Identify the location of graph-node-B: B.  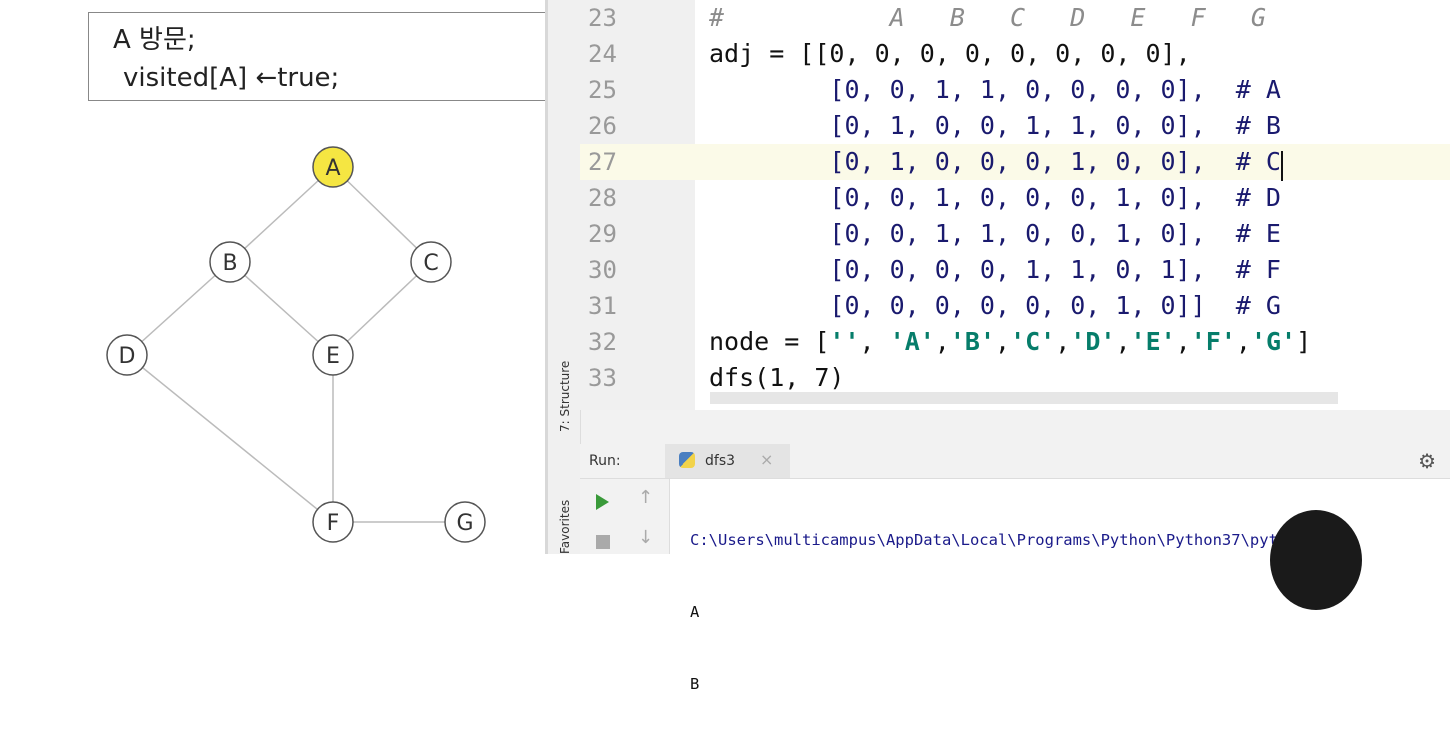
(230, 262).